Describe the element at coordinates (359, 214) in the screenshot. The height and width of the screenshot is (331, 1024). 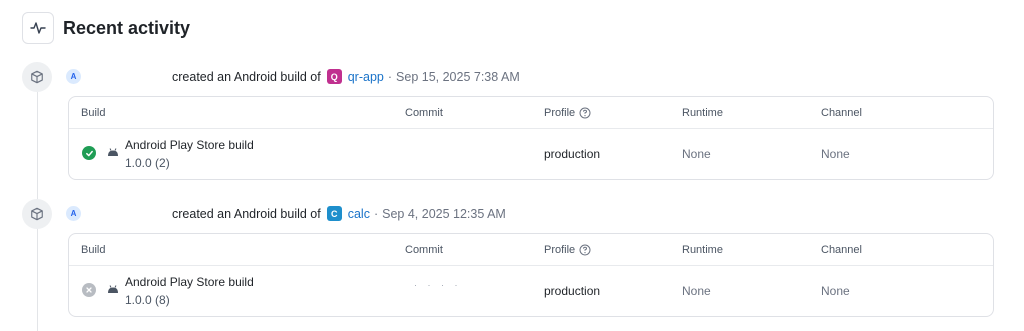
I see `app-link: calc` at that location.